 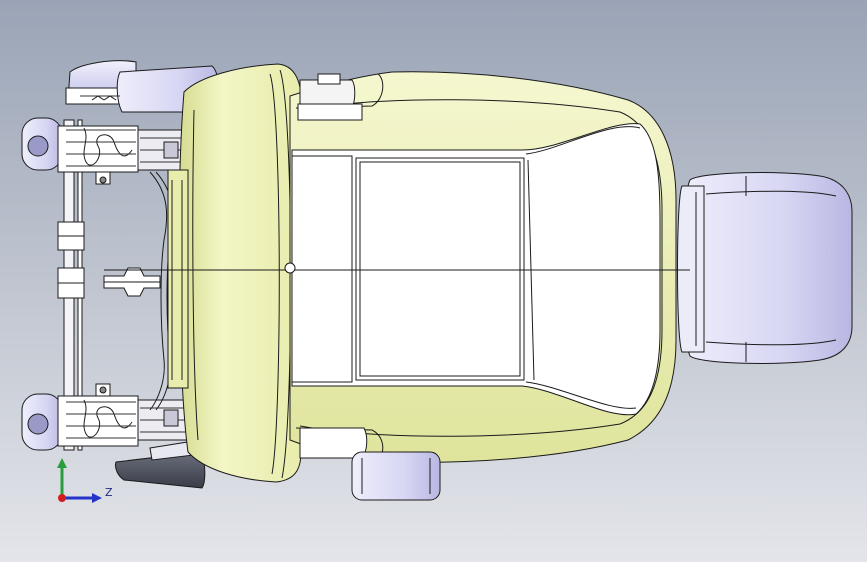 I want to click on y-axis-arrow, so click(x=62, y=478).